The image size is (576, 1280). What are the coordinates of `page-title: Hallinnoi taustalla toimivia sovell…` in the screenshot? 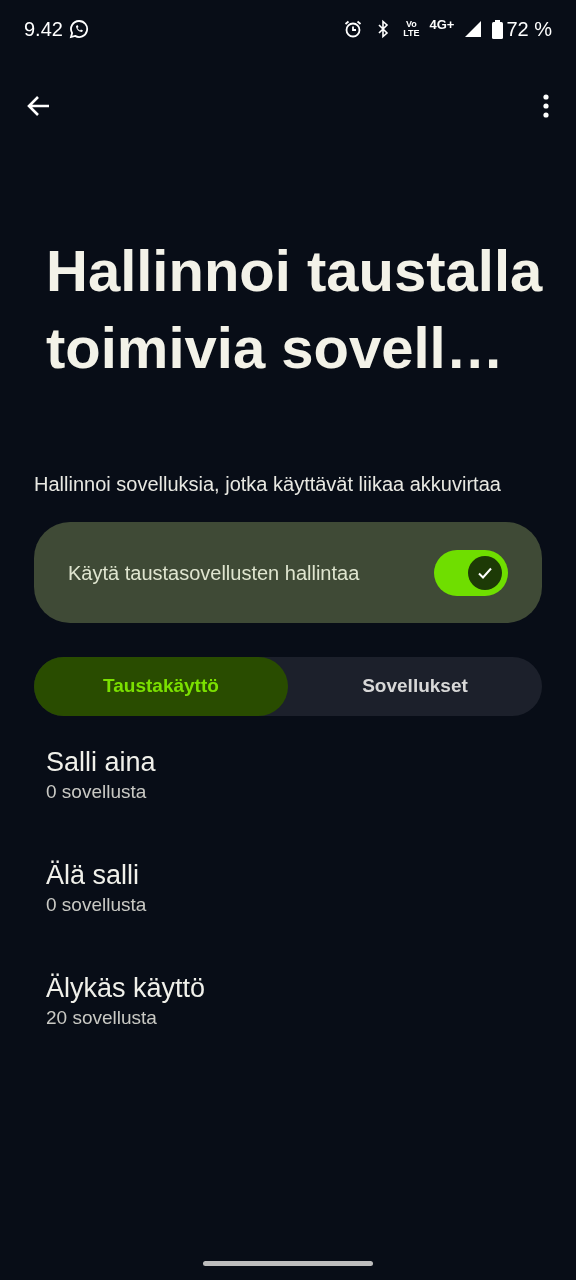 It's located at (295, 309).